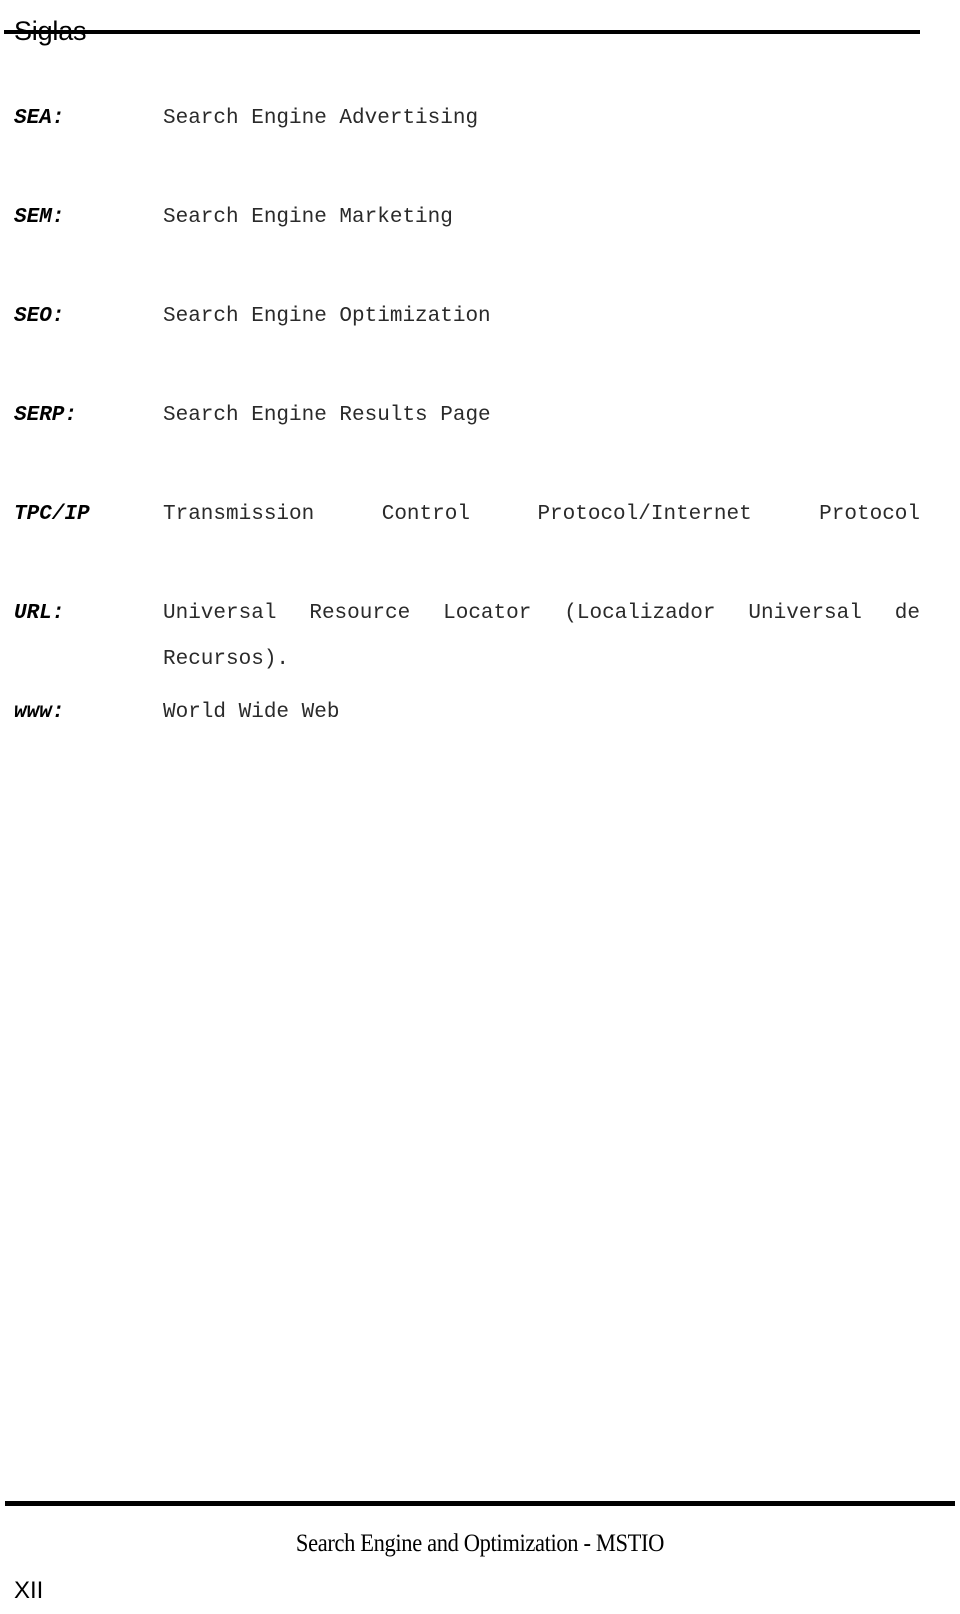 This screenshot has height=1614, width=960. I want to click on glossary-entry: SERP: Search Engine Results Page, so click(480, 442).